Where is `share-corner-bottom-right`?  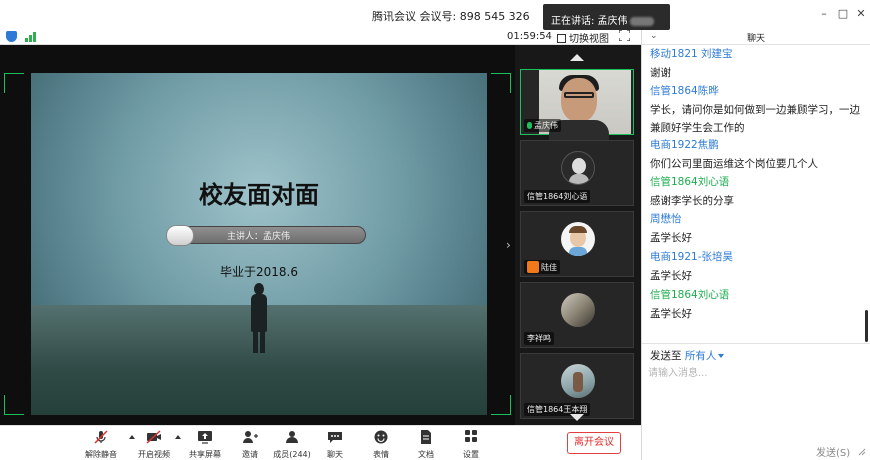 share-corner-bottom-right is located at coordinates (501, 405).